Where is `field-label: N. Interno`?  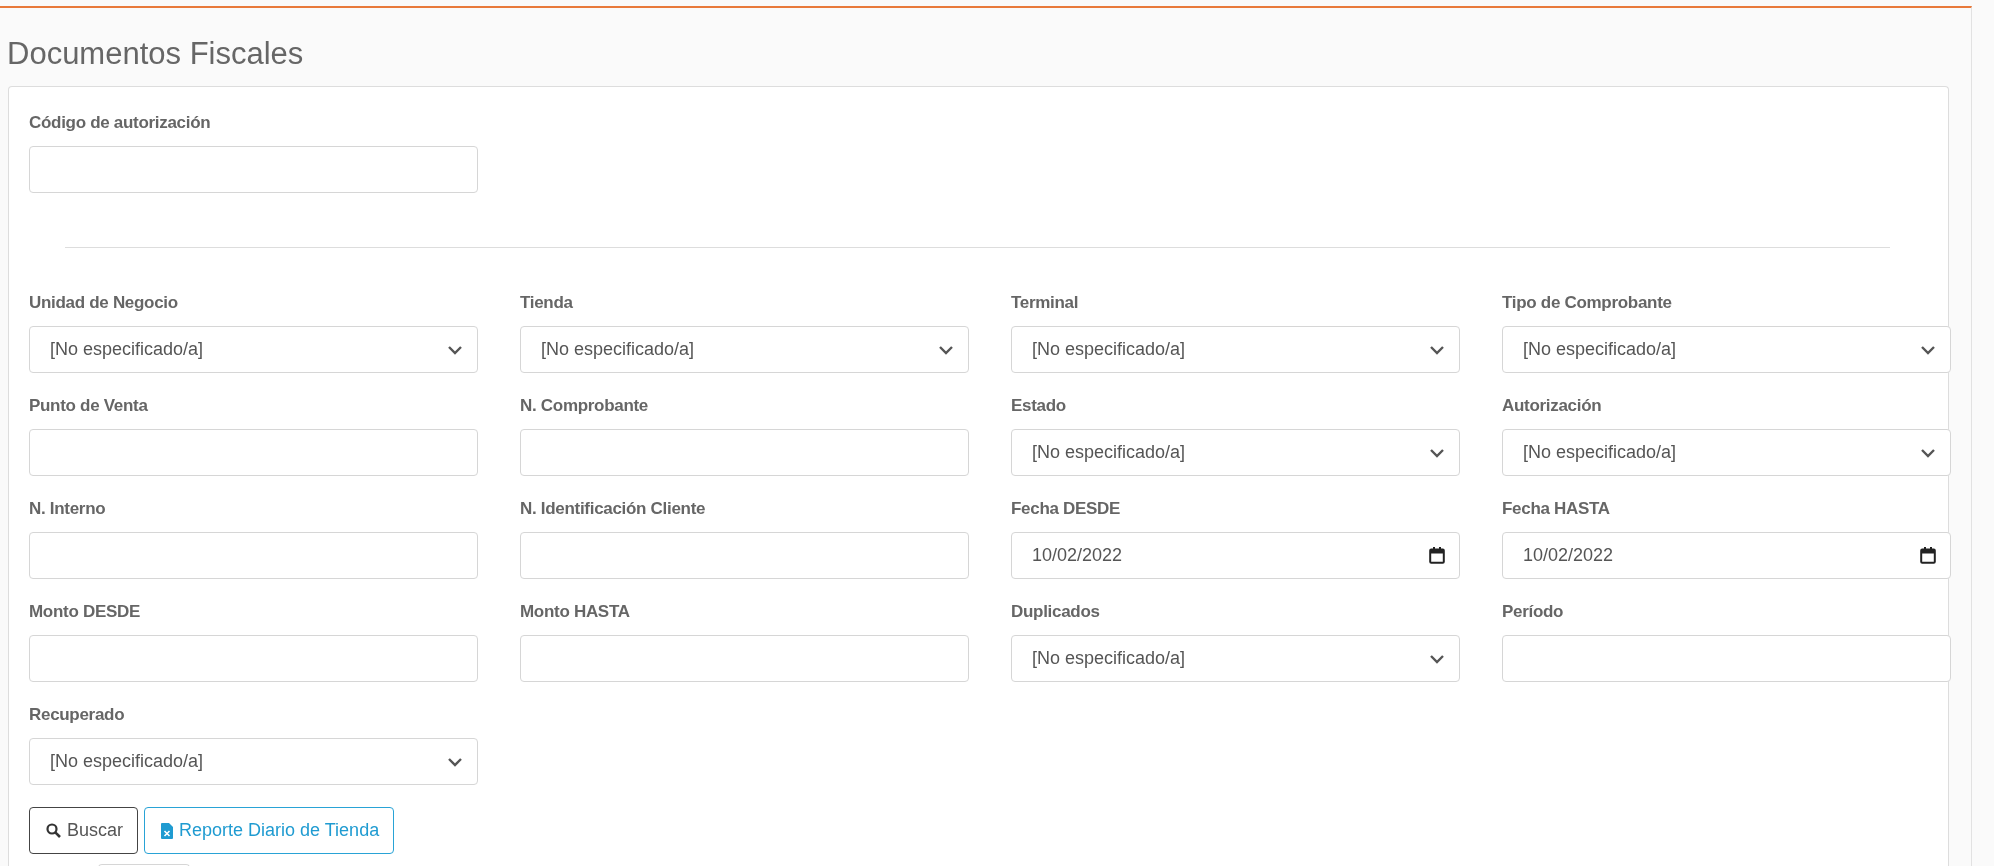 field-label: N. Interno is located at coordinates (68, 509).